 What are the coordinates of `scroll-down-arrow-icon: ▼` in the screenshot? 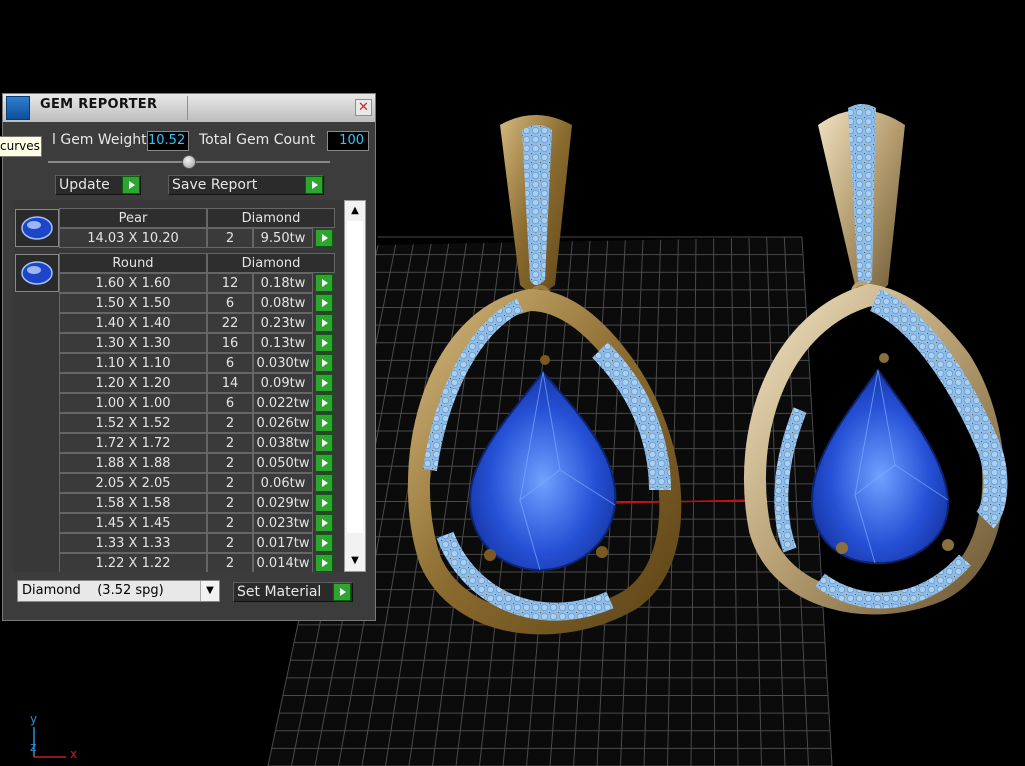 It's located at (355, 561).